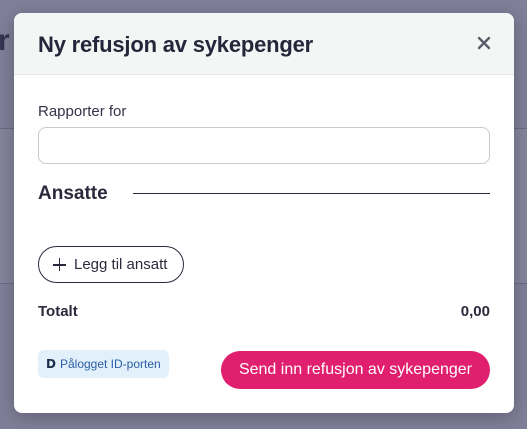  Describe the element at coordinates (176, 44) in the screenshot. I see `modal-title: Ny refusjon av sykepenger` at that location.